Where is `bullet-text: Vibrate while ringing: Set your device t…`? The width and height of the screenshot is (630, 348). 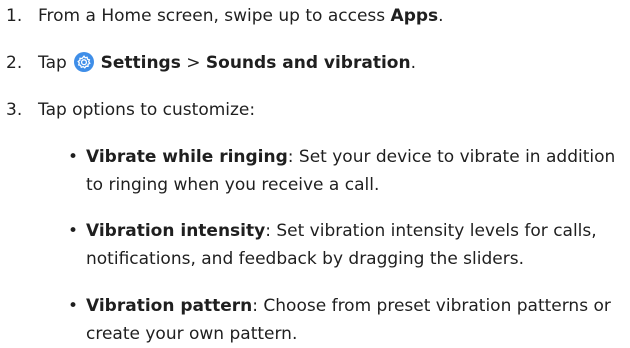
bullet-text: Vibrate while ringing: Set your device t… is located at coordinates (358, 171).